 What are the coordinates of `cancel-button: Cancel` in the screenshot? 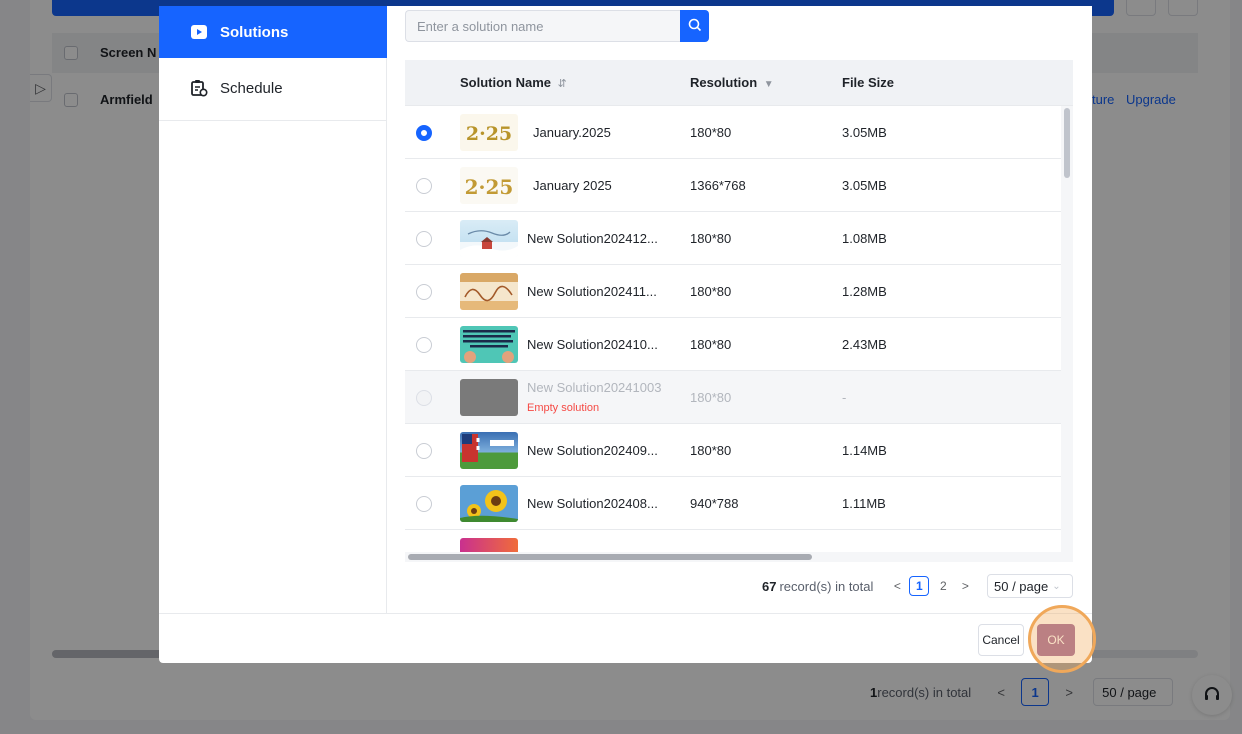 It's located at (1001, 640).